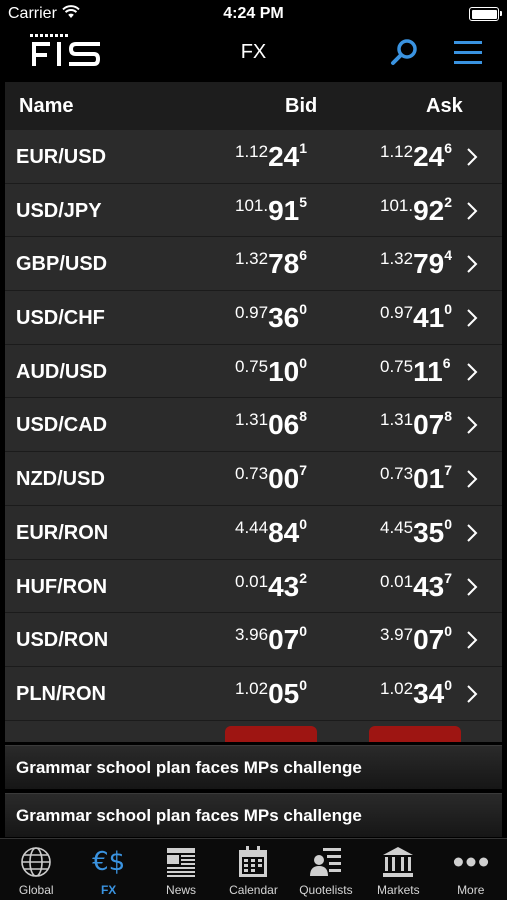 Image resolution: width=507 pixels, height=900 pixels. I want to click on nav-bar: FX, so click(253, 54).